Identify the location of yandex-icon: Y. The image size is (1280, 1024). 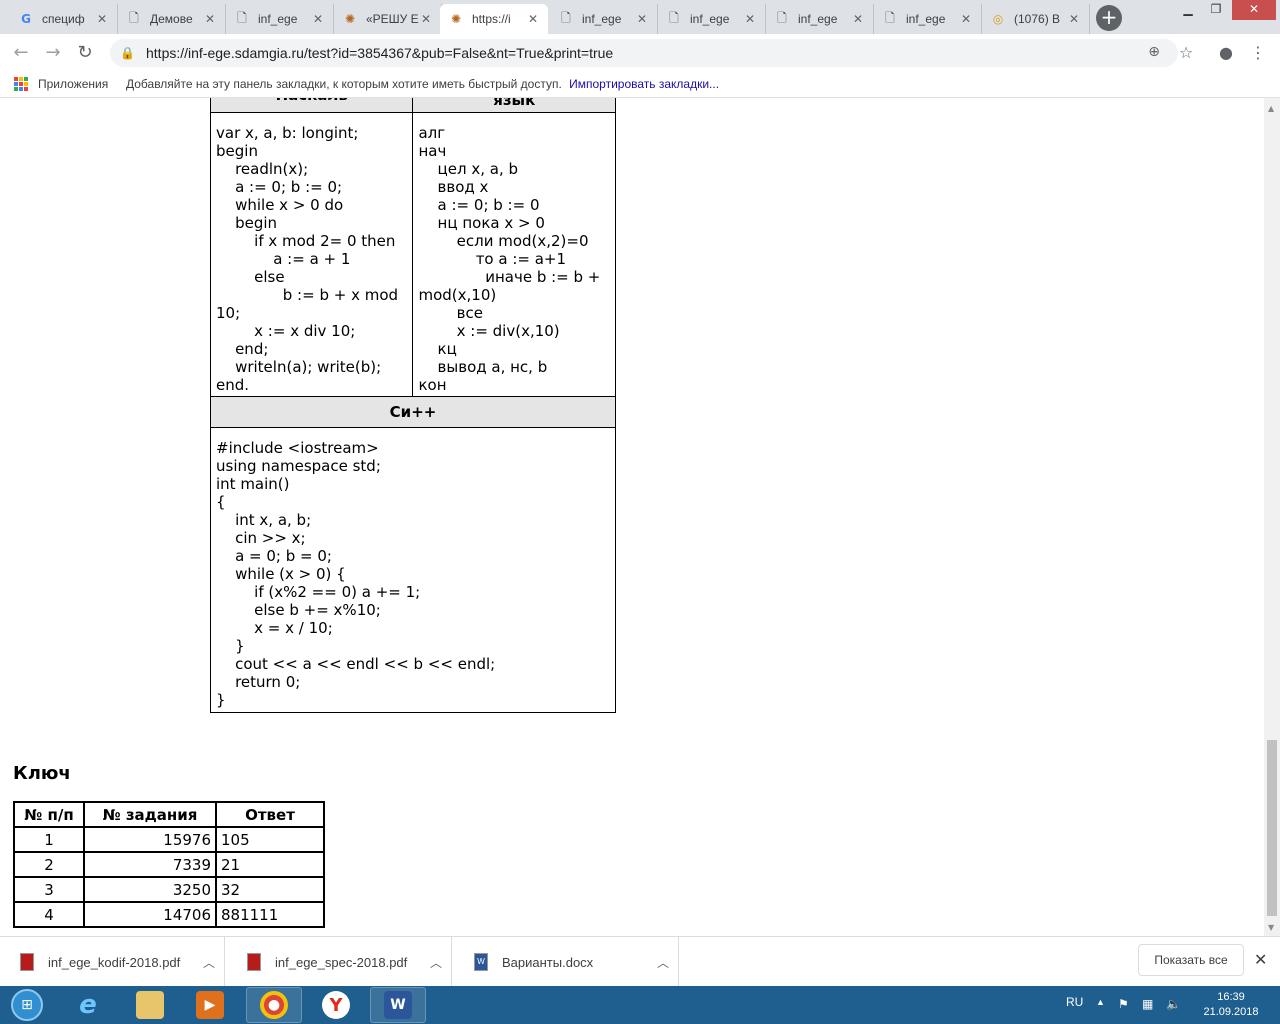
(336, 1005).